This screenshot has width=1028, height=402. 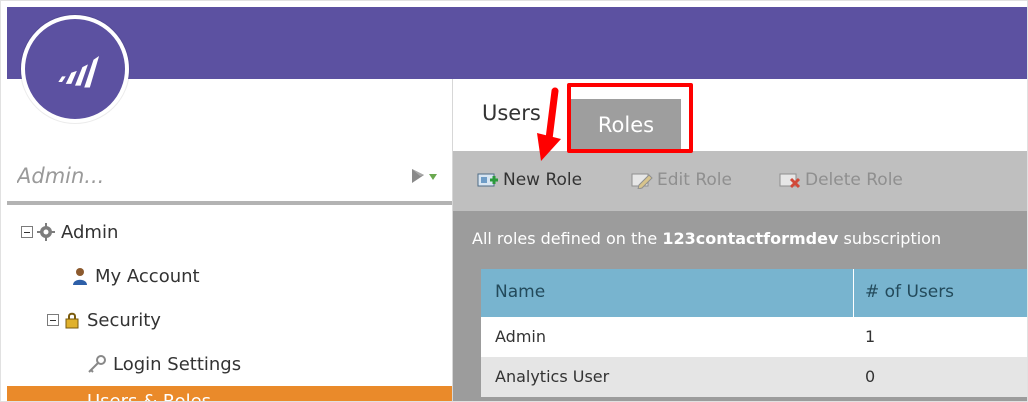 I want to click on filter-icon, so click(x=424, y=176).